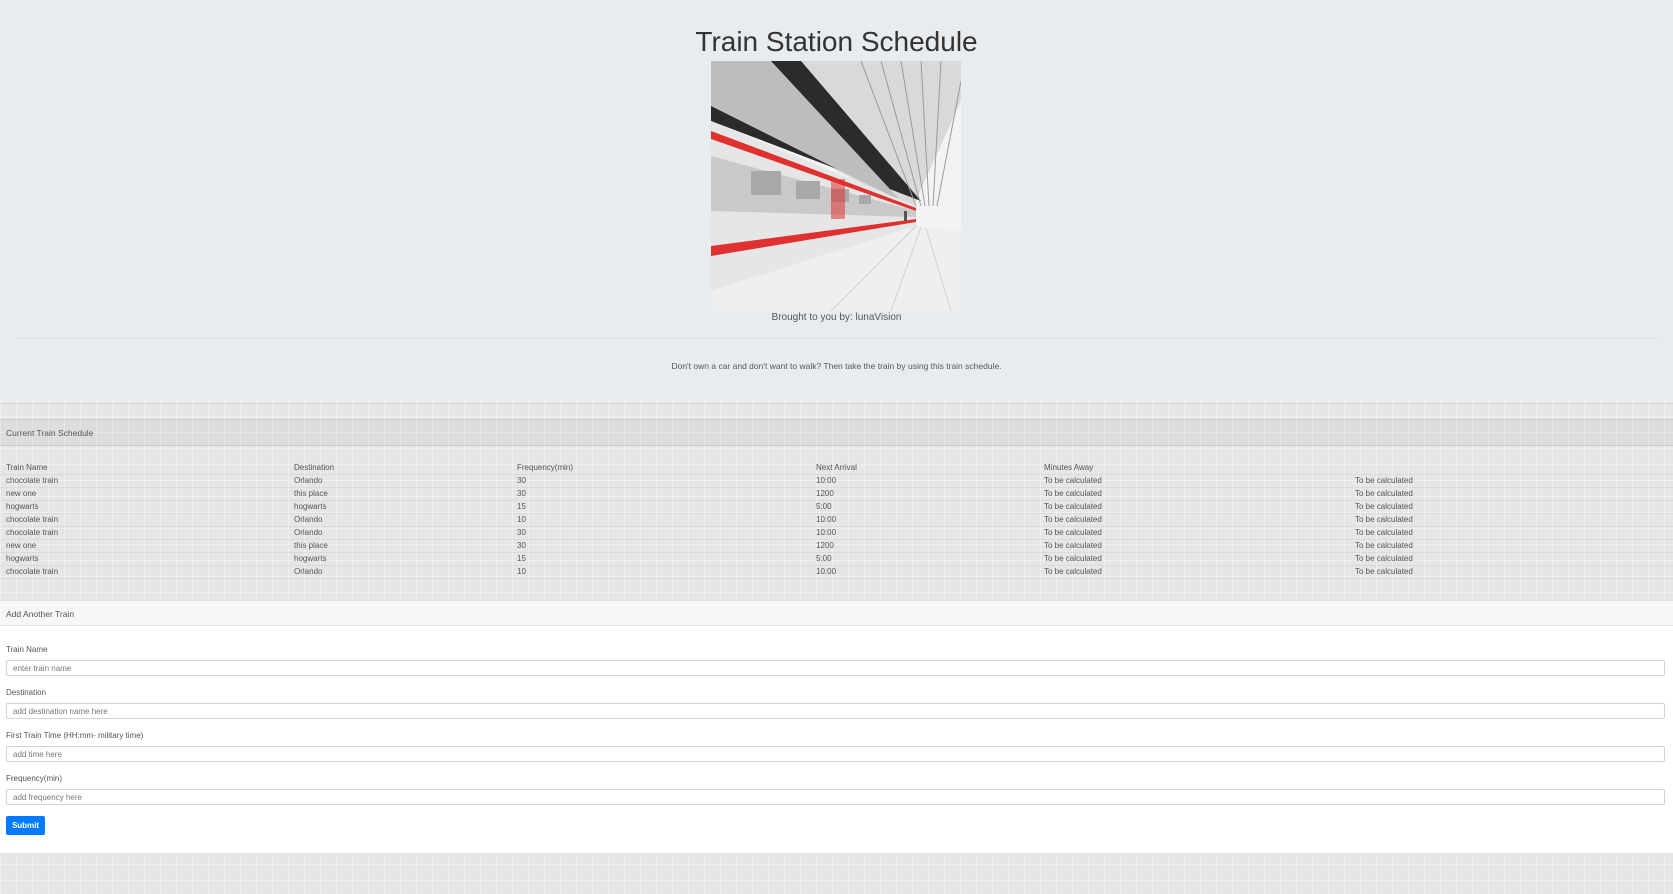 This screenshot has width=1673, height=894. What do you see at coordinates (314, 467) in the screenshot?
I see `column-header: Destination` at bounding box center [314, 467].